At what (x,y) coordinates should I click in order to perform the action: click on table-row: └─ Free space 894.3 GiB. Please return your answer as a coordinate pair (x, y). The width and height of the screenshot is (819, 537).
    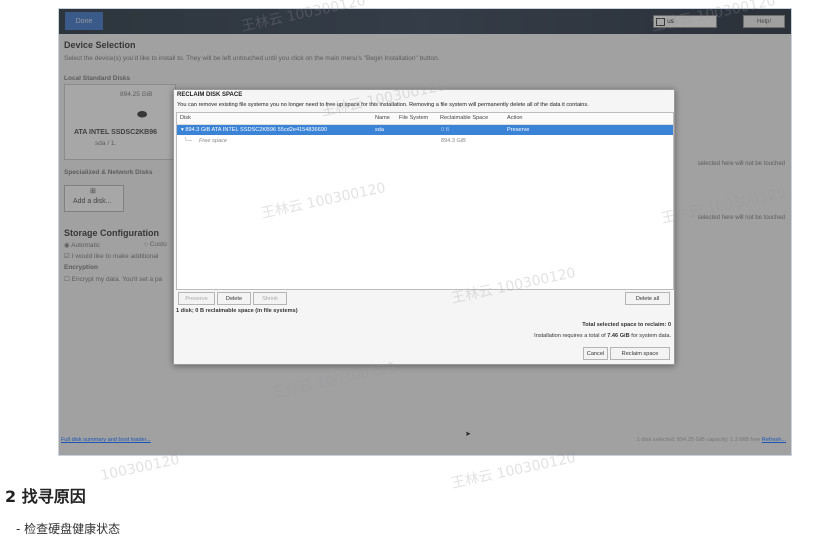
    Looking at the image, I should click on (425, 141).